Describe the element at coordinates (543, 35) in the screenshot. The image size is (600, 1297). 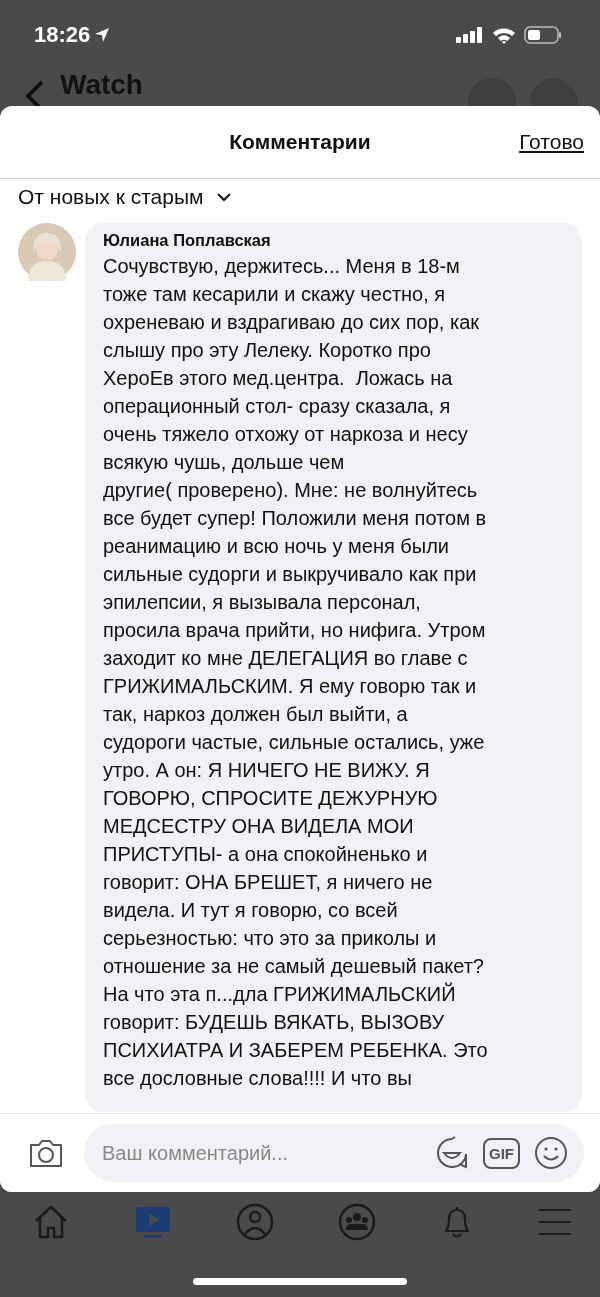
I see `battery-icon` at that location.